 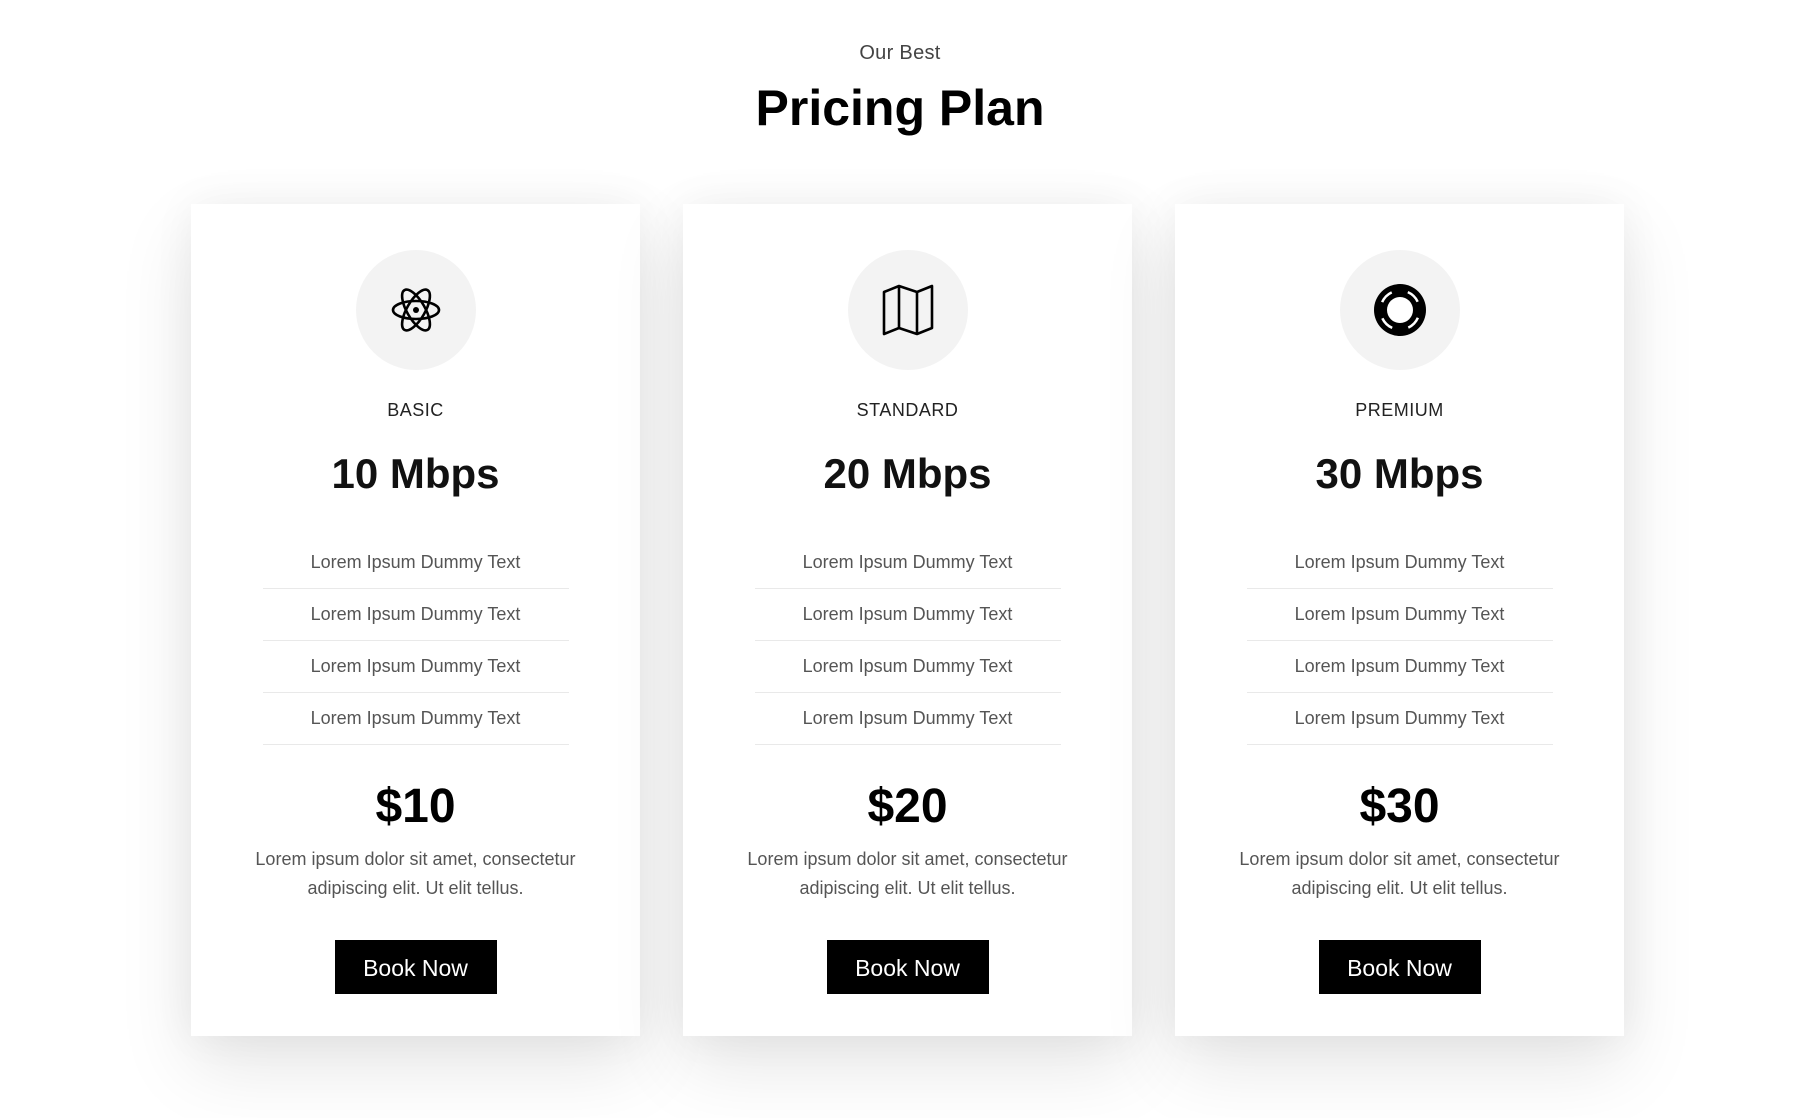 What do you see at coordinates (907, 410) in the screenshot?
I see `plan-name: STANDARD` at bounding box center [907, 410].